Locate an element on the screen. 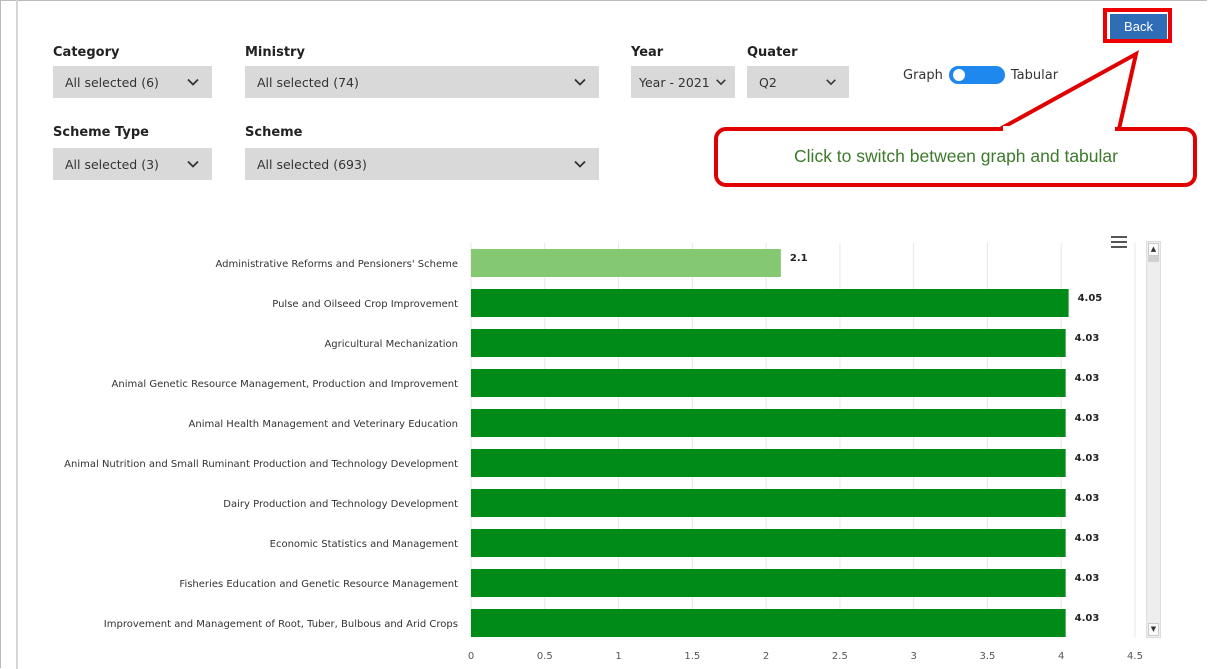 This screenshot has height=669, width=1208. category-label: Economic Statistics and Management is located at coordinates (364, 544).